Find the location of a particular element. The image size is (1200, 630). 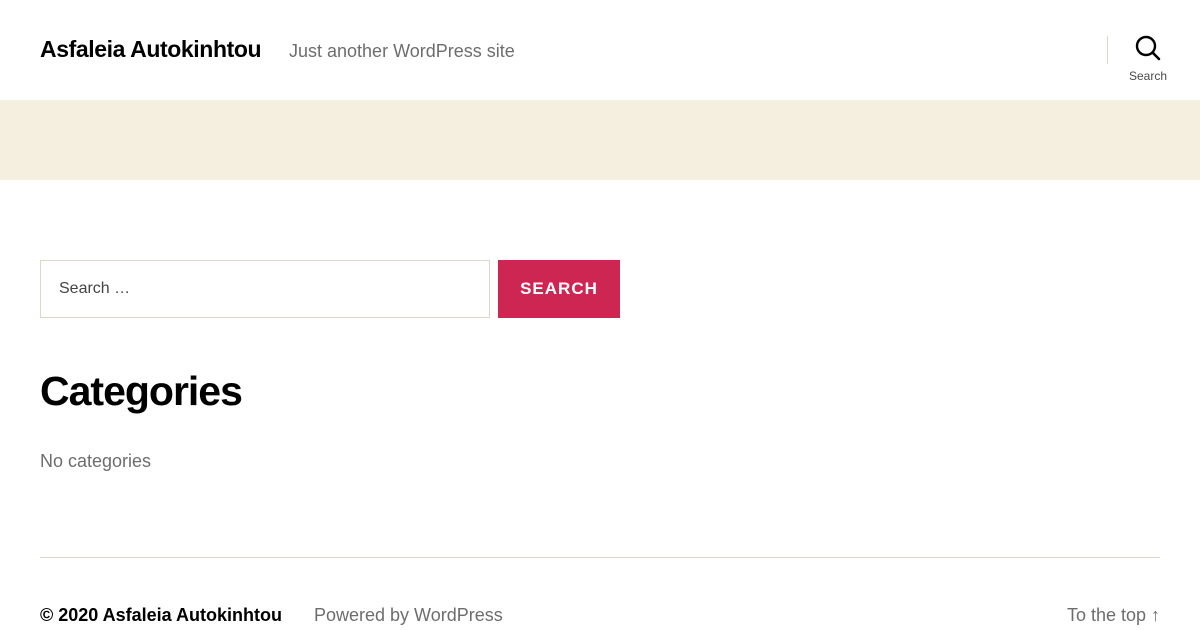

to-the-top-link: To the top ↑ is located at coordinates (1113, 615).